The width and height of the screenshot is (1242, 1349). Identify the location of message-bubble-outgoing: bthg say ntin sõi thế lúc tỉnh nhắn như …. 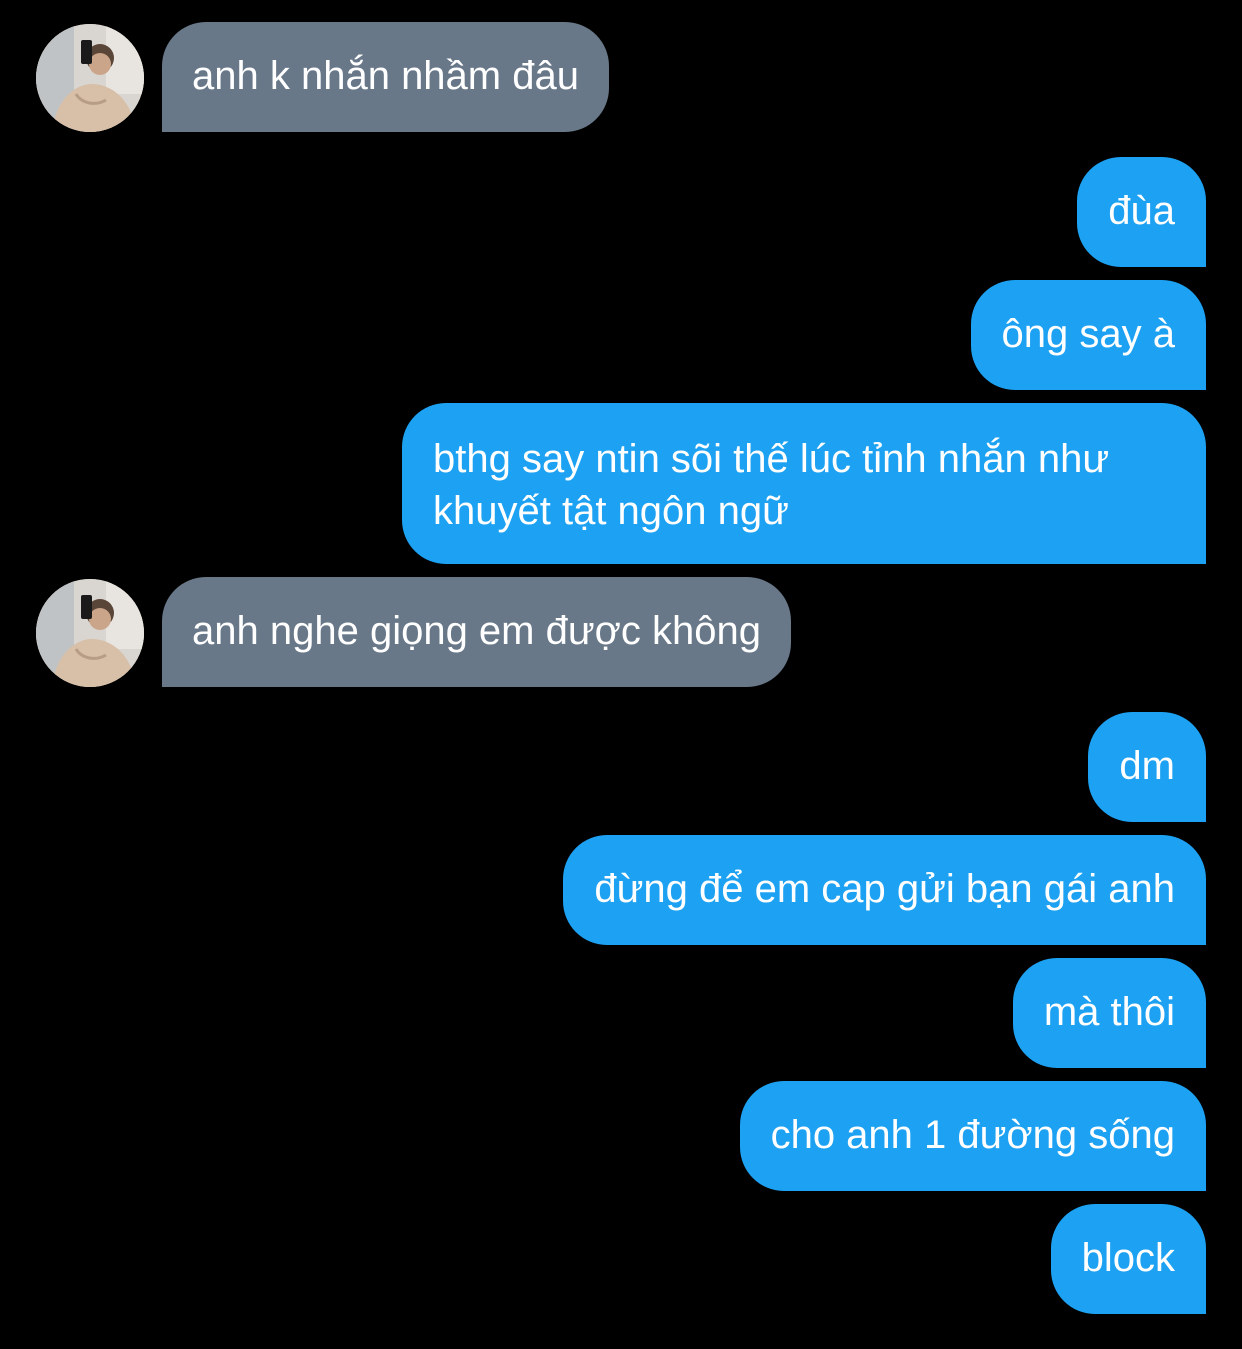
(804, 483).